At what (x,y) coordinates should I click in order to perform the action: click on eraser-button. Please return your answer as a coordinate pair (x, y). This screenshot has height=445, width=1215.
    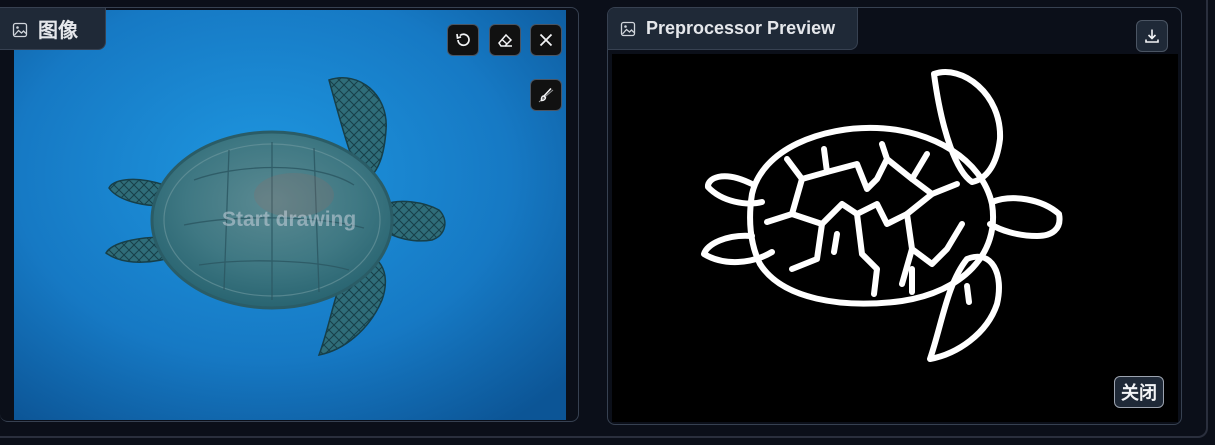
    Looking at the image, I should click on (505, 40).